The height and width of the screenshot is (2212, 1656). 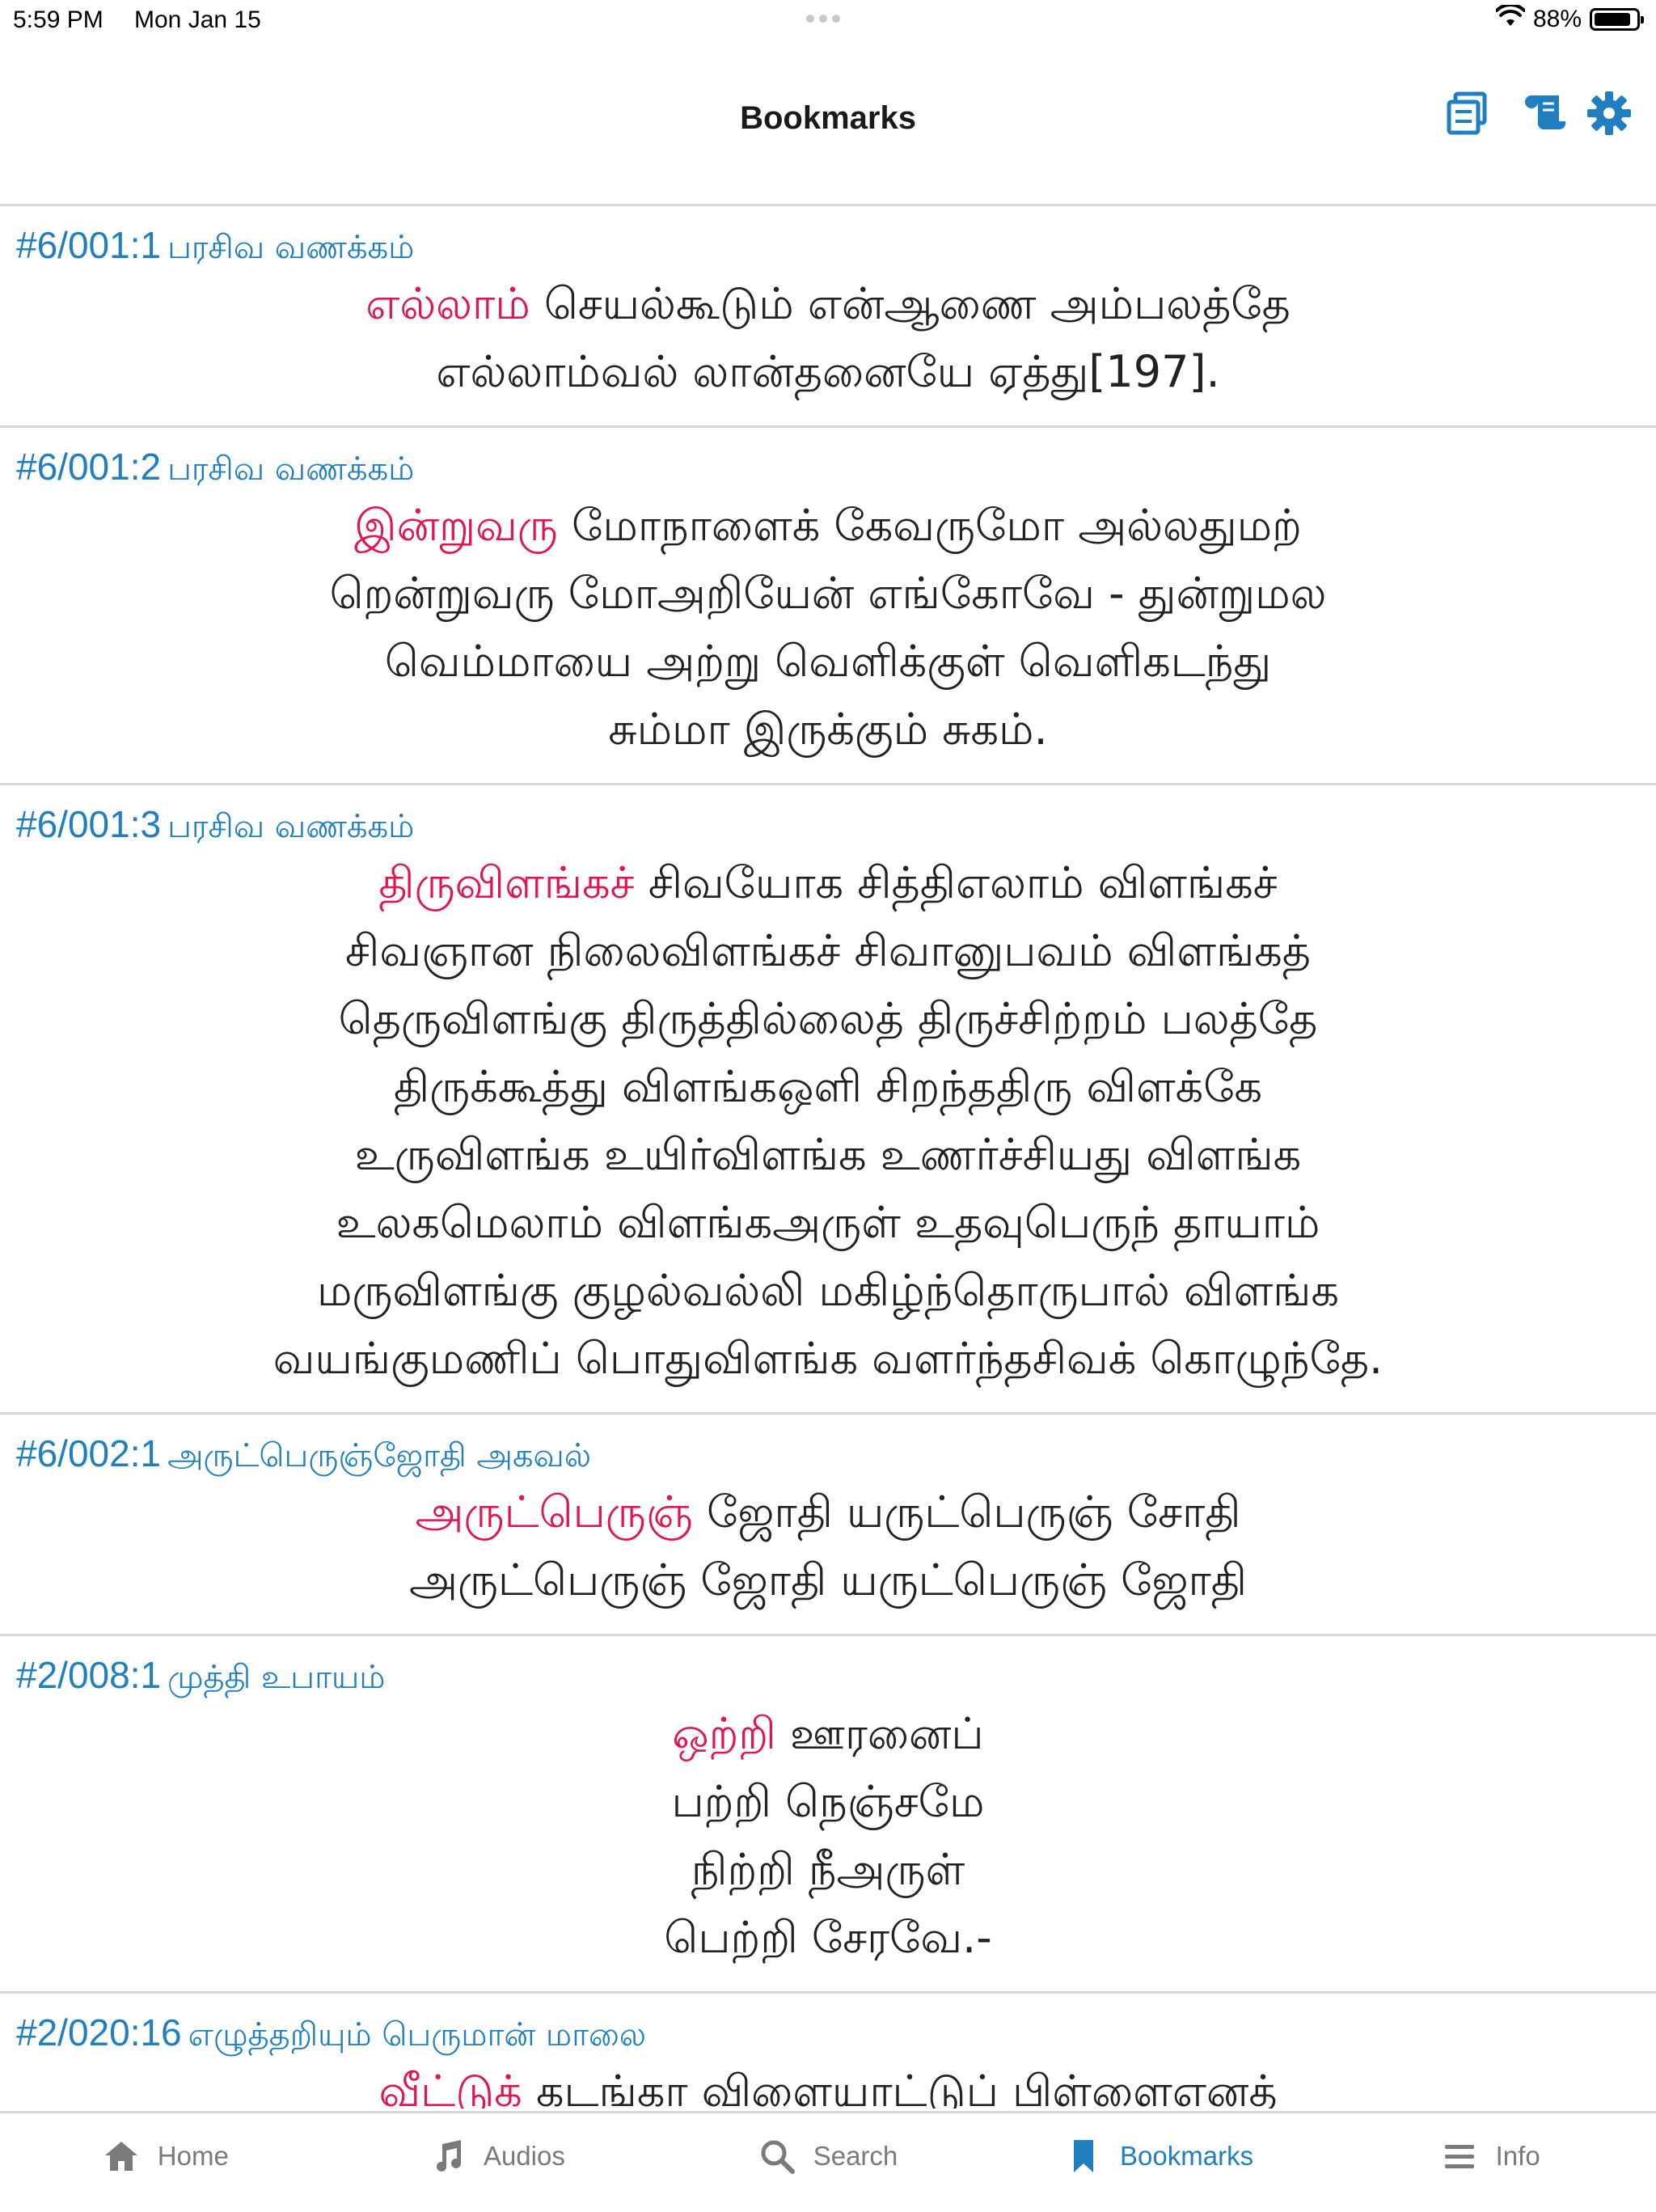 What do you see at coordinates (1187, 2156) in the screenshot?
I see `tab-label: Bookmarks` at bounding box center [1187, 2156].